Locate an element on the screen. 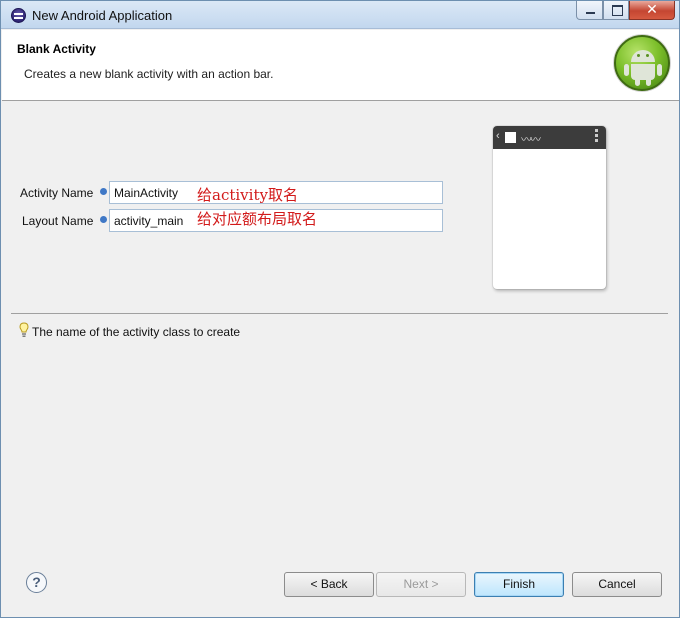  close-button: ✕ is located at coordinates (652, 10).